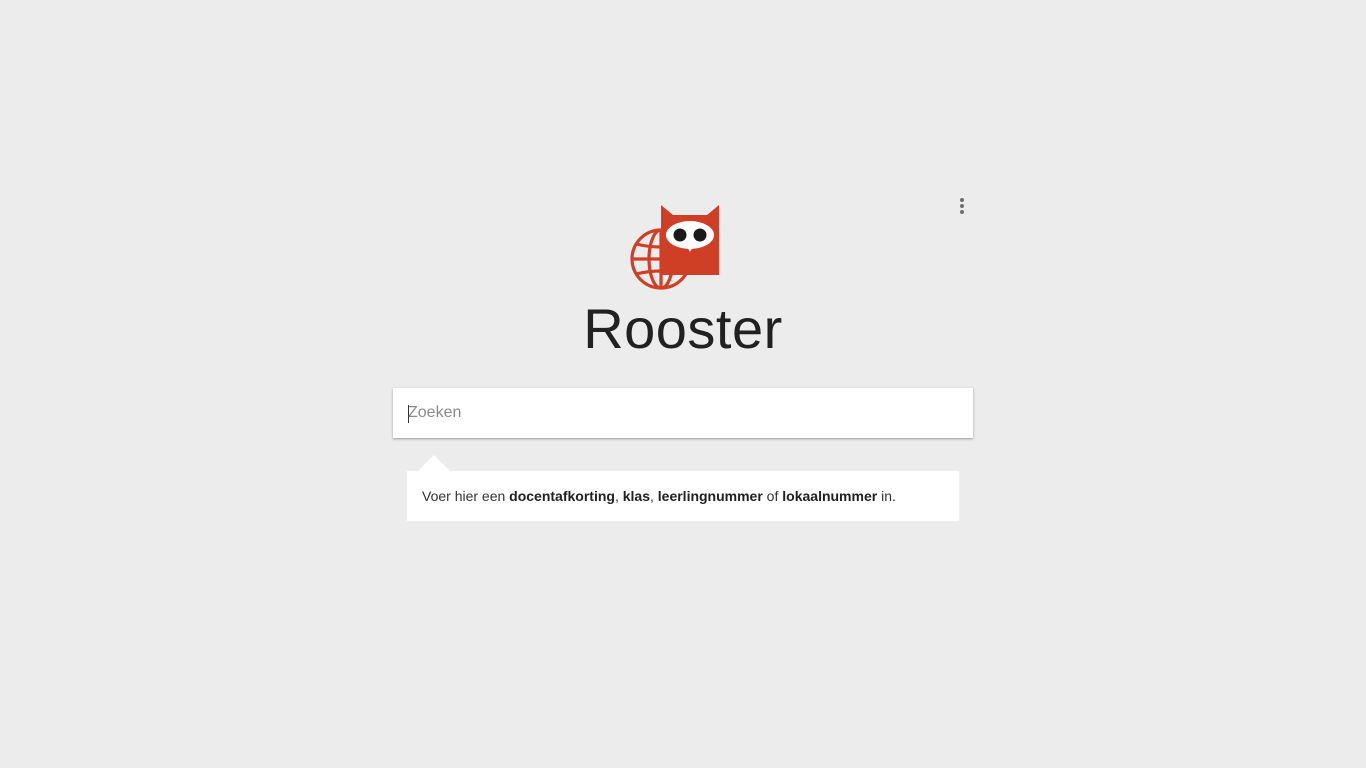 Image resolution: width=1366 pixels, height=768 pixels. What do you see at coordinates (830, 496) in the screenshot?
I see `hint-term-lokaalnummer: lokaalnummer` at bounding box center [830, 496].